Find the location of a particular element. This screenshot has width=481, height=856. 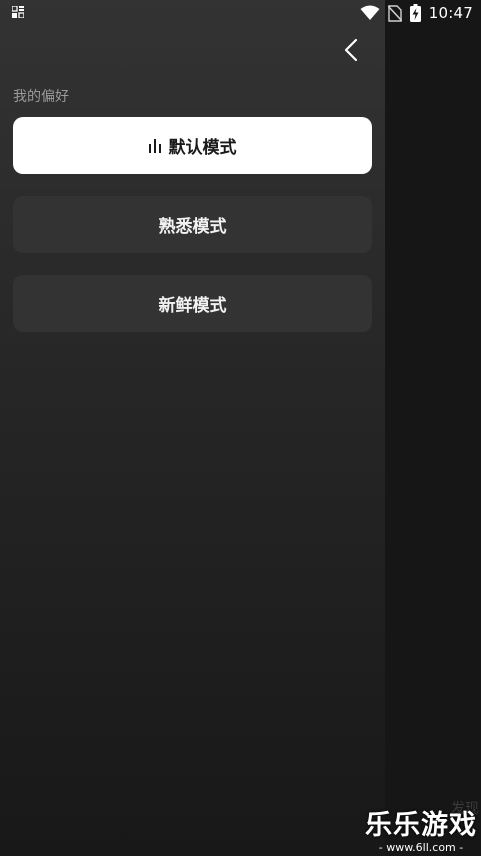

mode-option-fresh: 新鲜模式 is located at coordinates (192, 303).